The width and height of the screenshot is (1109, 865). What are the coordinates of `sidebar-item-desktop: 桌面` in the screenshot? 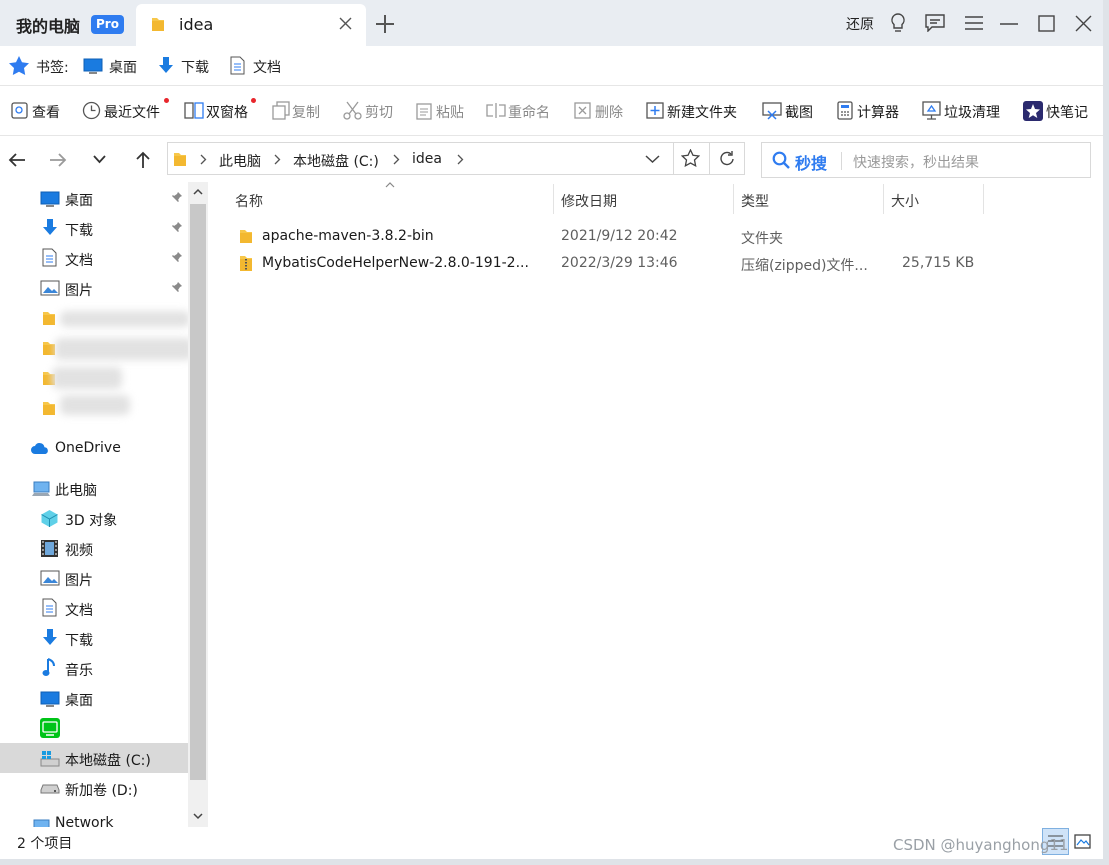 It's located at (94, 198).